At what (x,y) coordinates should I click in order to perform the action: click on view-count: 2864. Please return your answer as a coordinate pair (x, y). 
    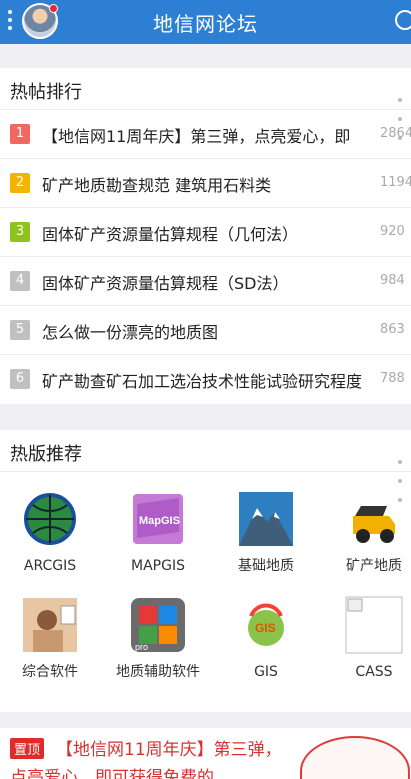
    Looking at the image, I should click on (395, 133).